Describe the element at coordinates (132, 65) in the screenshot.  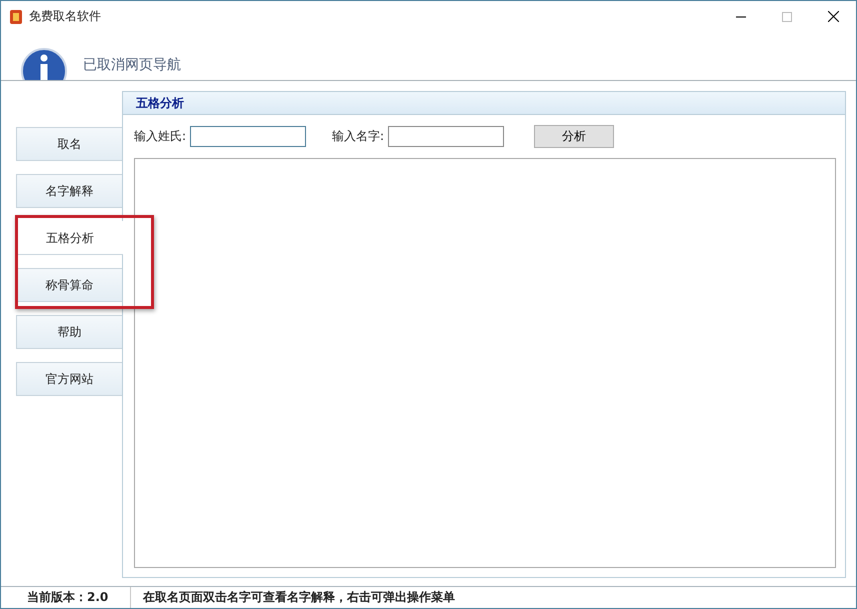
I see `navigation-message: 已取消网页导航` at that location.